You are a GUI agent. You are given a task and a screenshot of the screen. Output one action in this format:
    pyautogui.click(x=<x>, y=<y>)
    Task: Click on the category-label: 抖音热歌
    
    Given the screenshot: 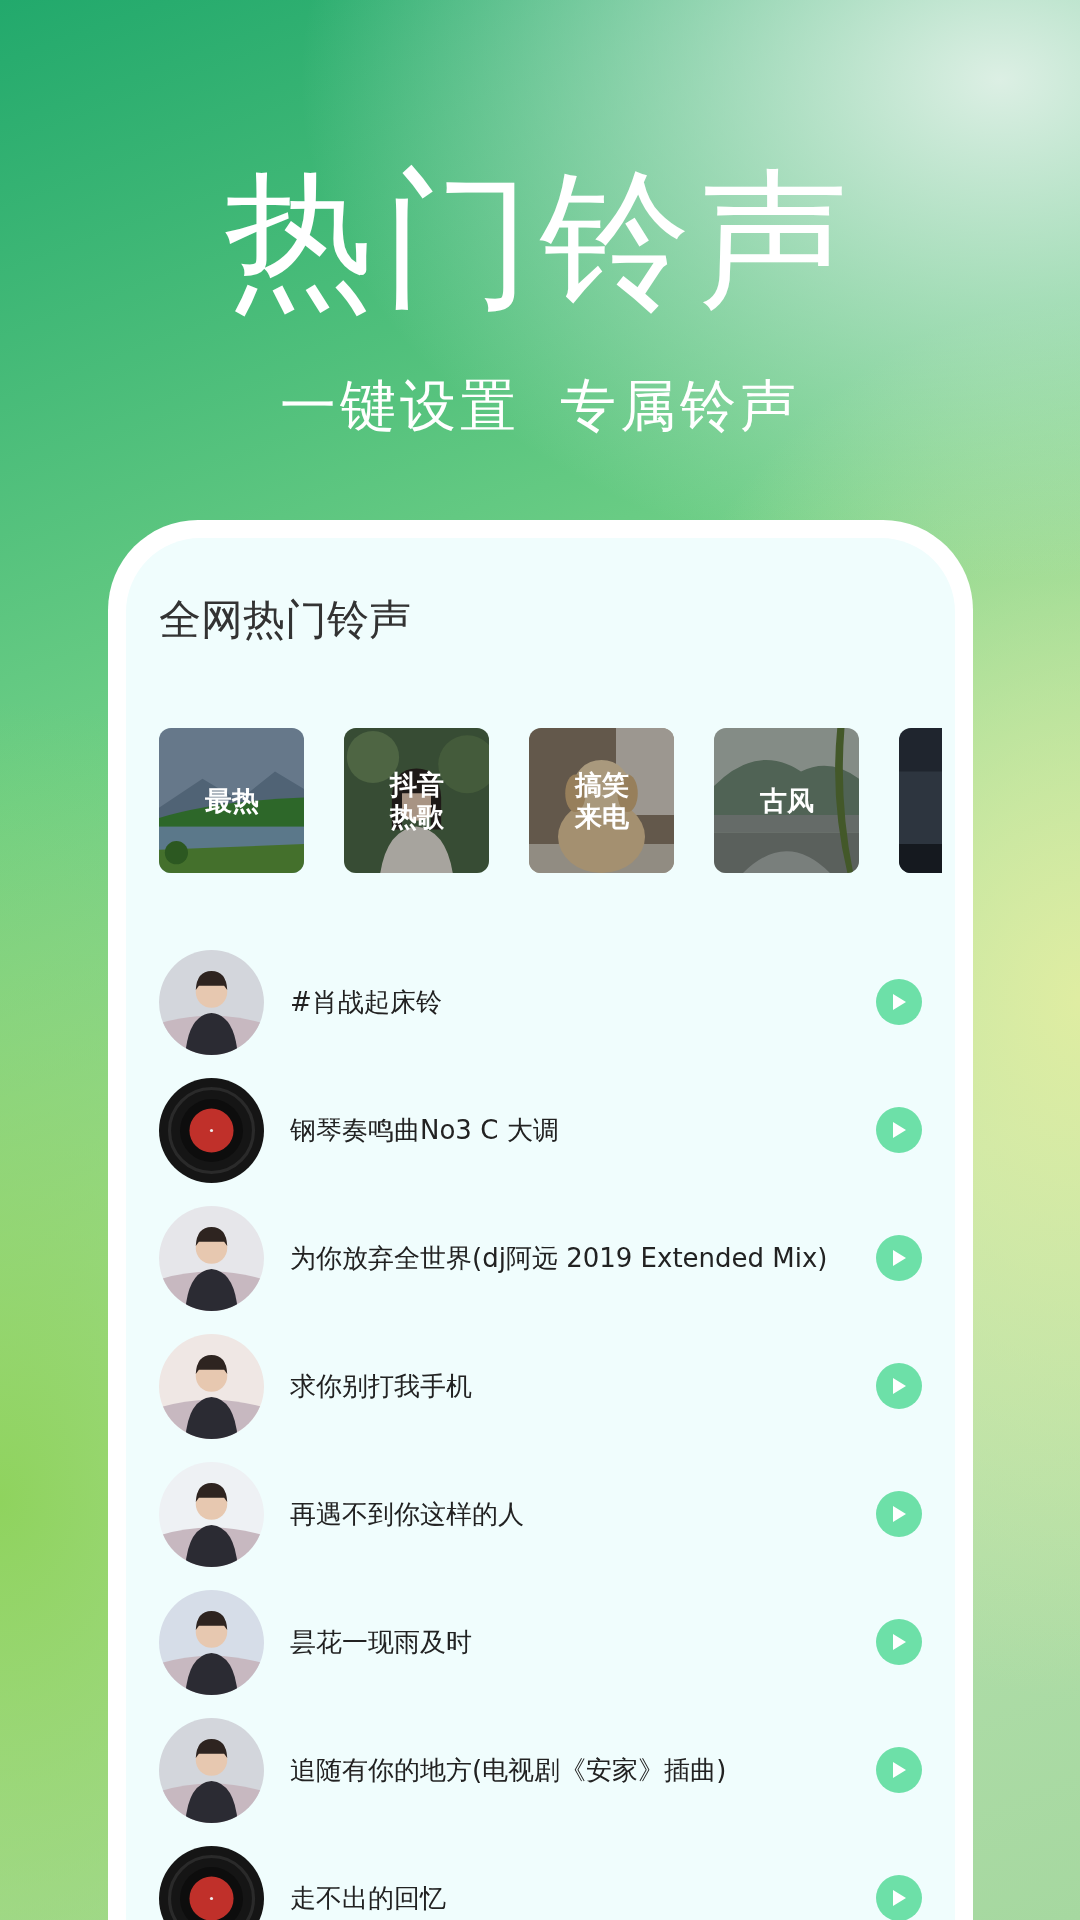 What is the action you would take?
    pyautogui.click(x=416, y=801)
    